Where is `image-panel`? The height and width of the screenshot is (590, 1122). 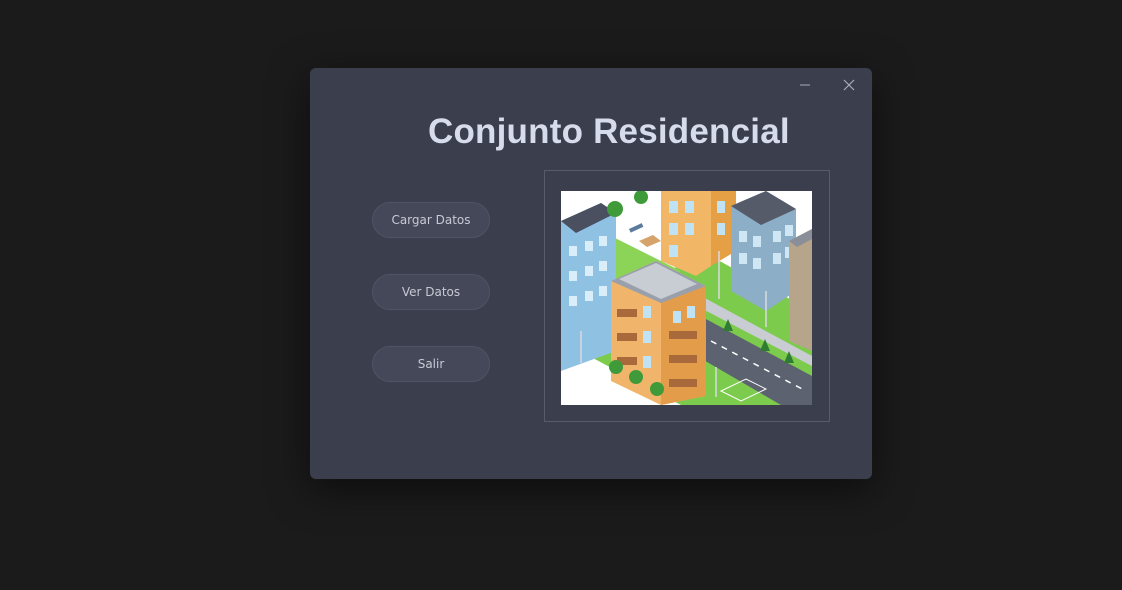
image-panel is located at coordinates (687, 296).